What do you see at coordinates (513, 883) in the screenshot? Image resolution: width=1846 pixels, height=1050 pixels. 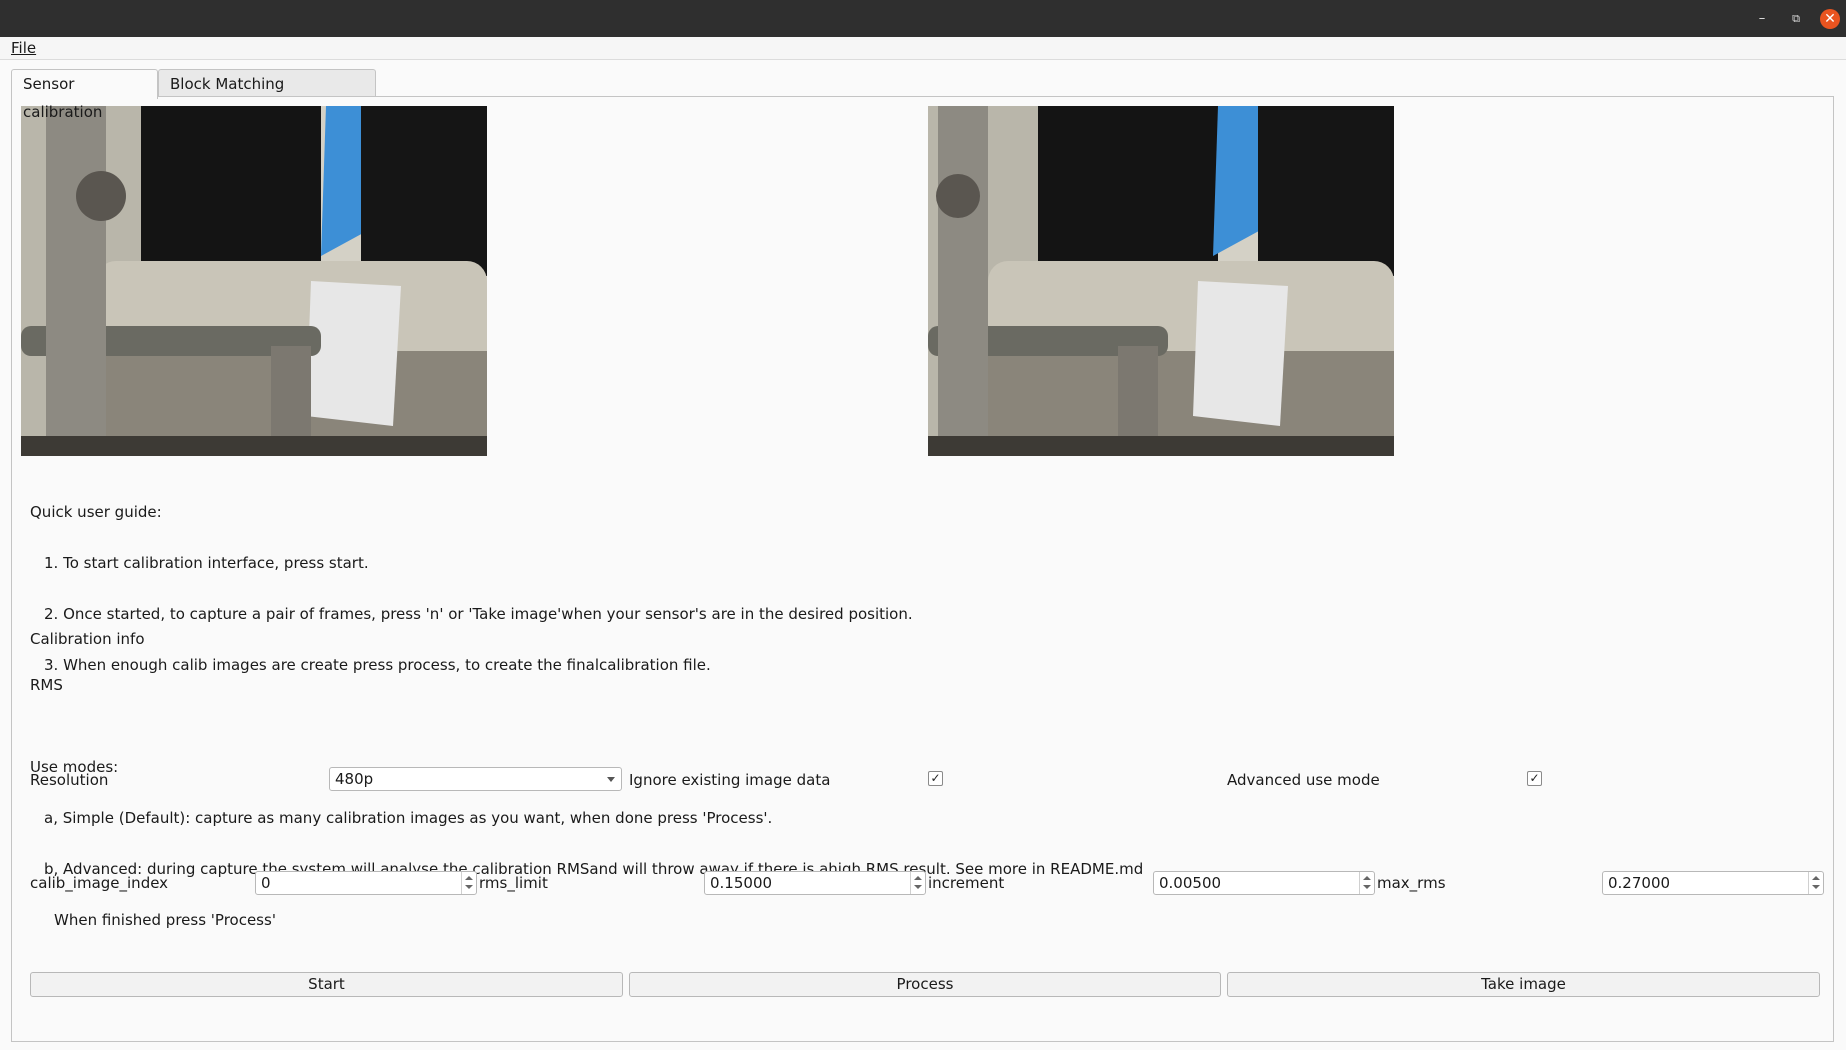 I see `rms-limit-label: rms_limit` at bounding box center [513, 883].